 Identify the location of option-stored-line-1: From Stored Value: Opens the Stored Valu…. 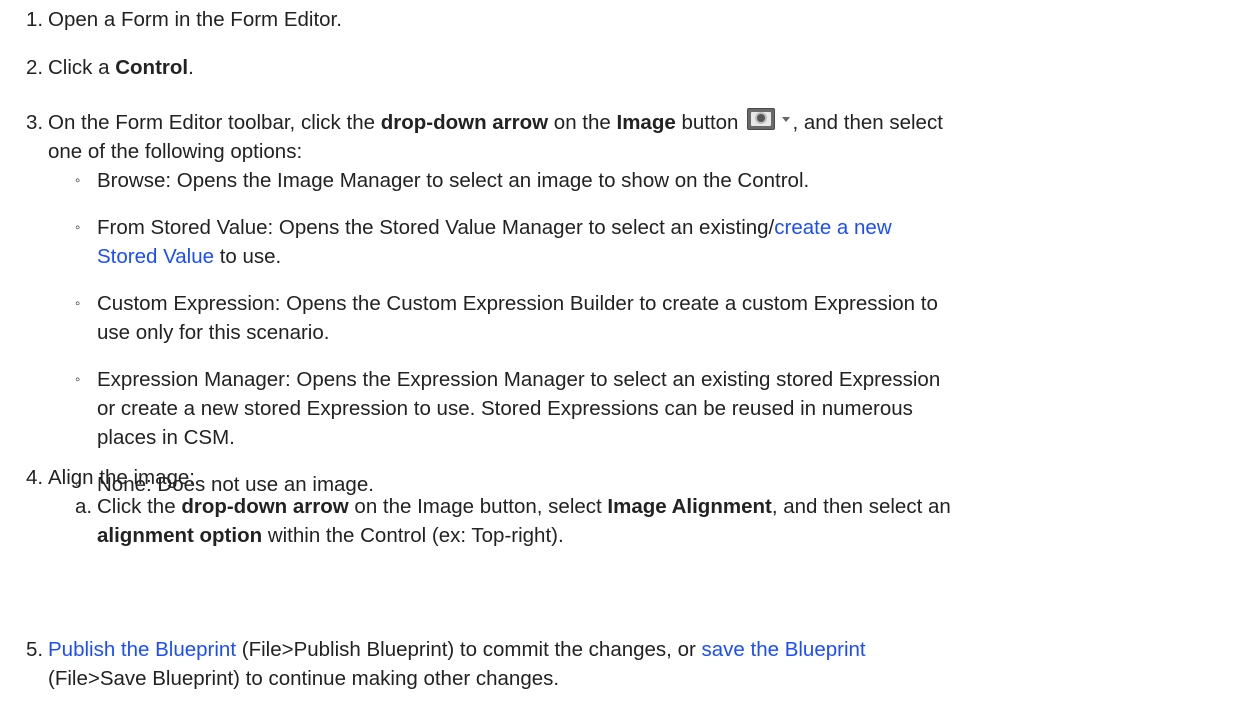
(648, 227).